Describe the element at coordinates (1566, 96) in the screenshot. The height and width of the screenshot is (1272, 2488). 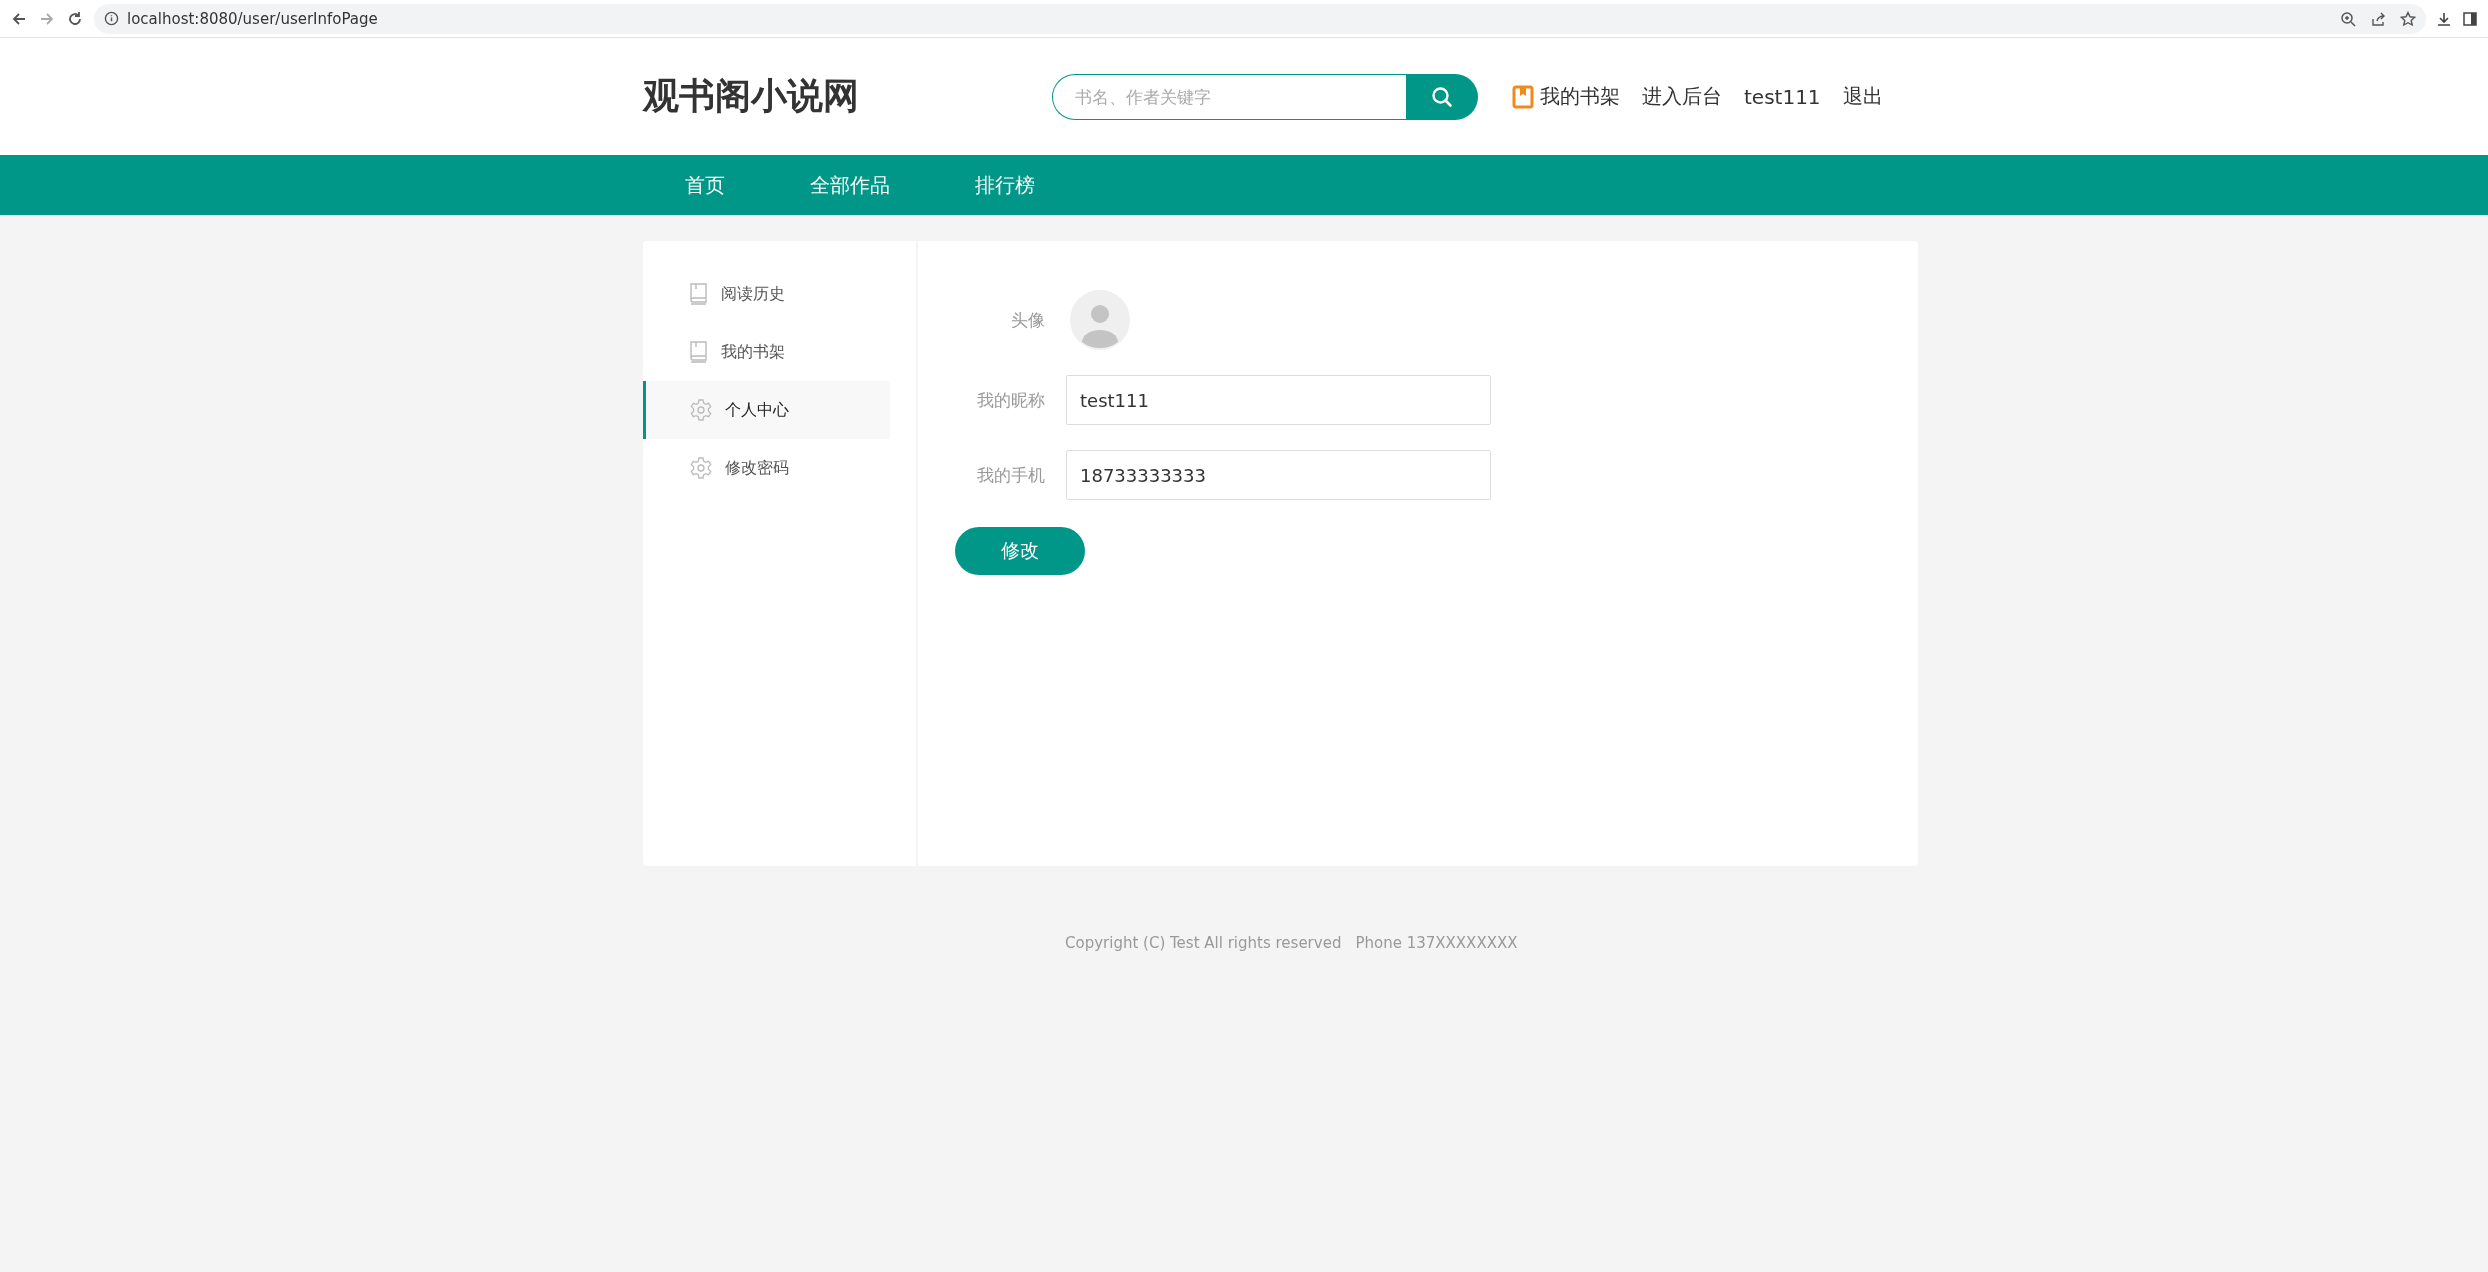
I see `bookshelf-link: 我的书架` at that location.